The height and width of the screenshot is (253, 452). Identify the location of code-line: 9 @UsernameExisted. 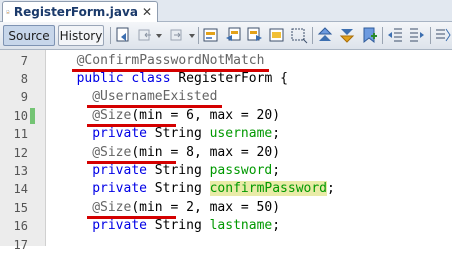
(226, 97).